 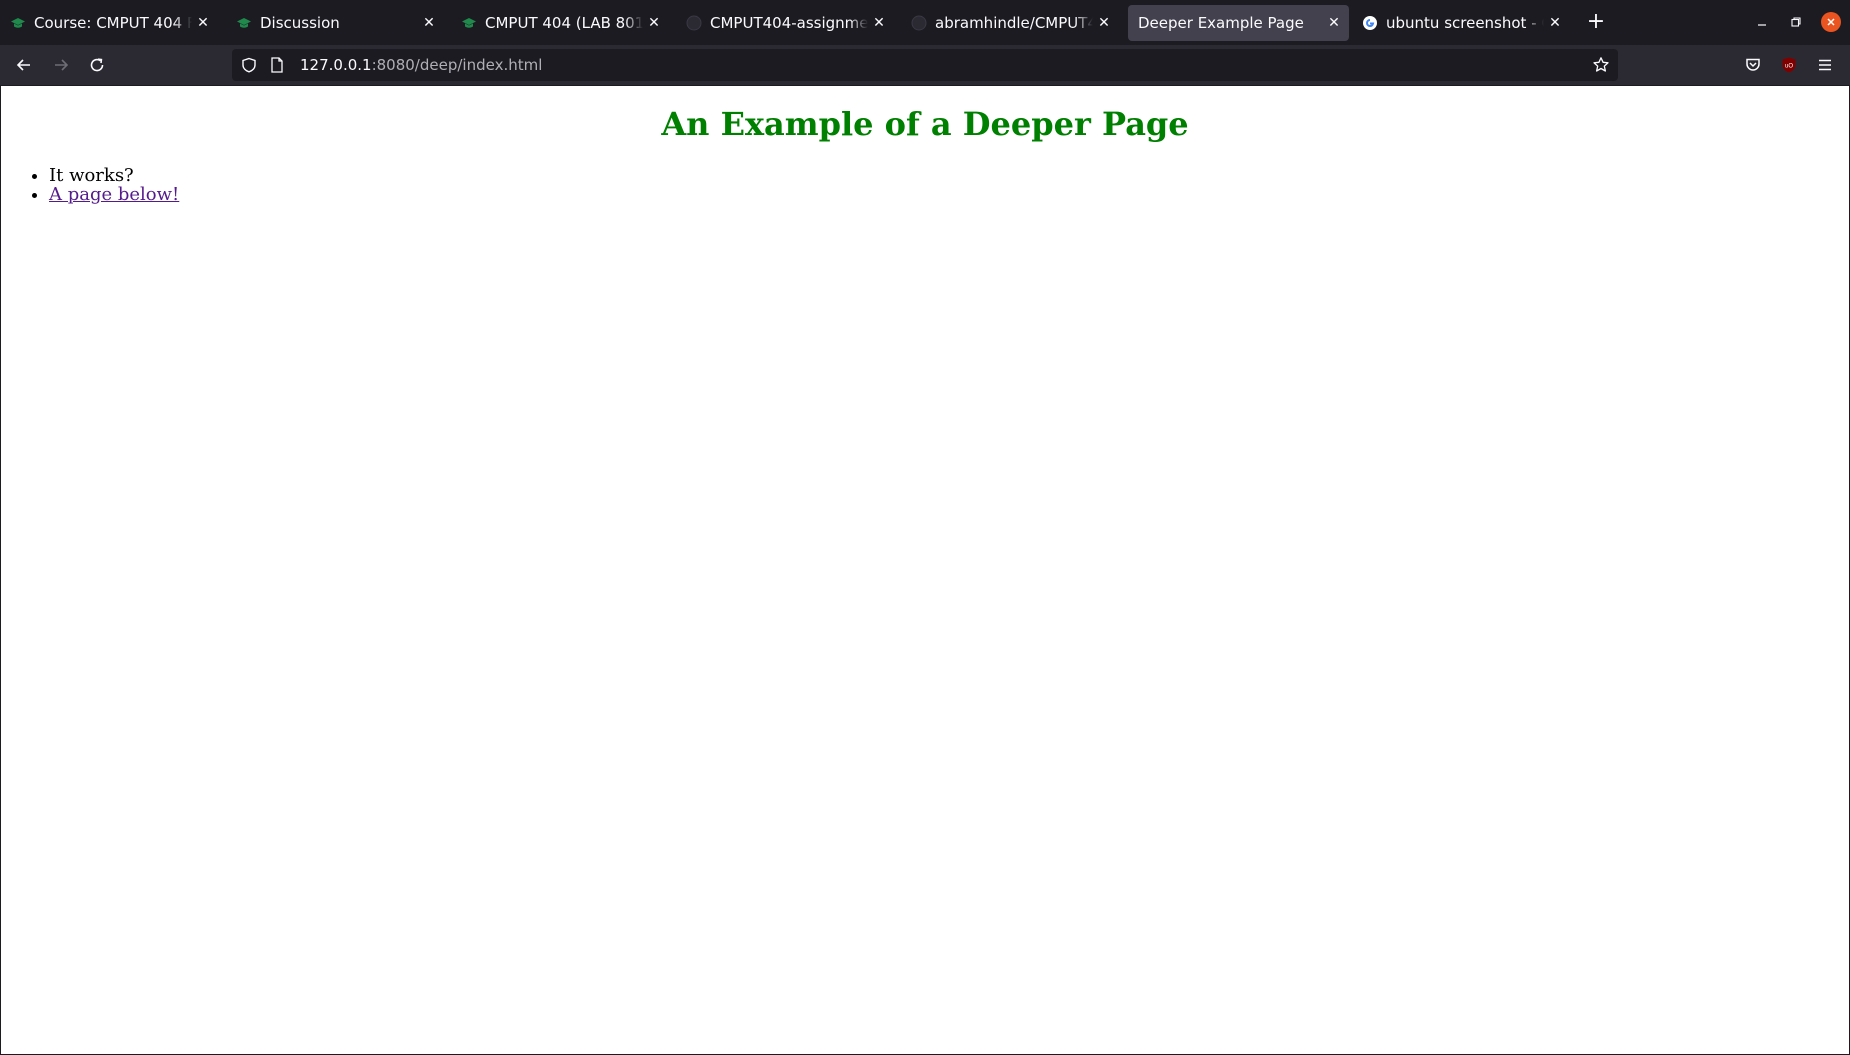 I want to click on address-bar: 127.0.0.1:8080/deep/index.html, so click(x=925, y=65).